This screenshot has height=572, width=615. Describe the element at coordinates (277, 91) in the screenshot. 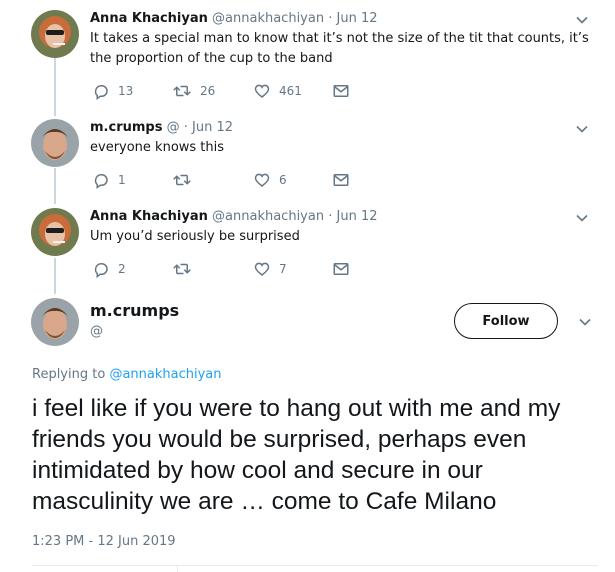

I see `like-action: 461` at that location.